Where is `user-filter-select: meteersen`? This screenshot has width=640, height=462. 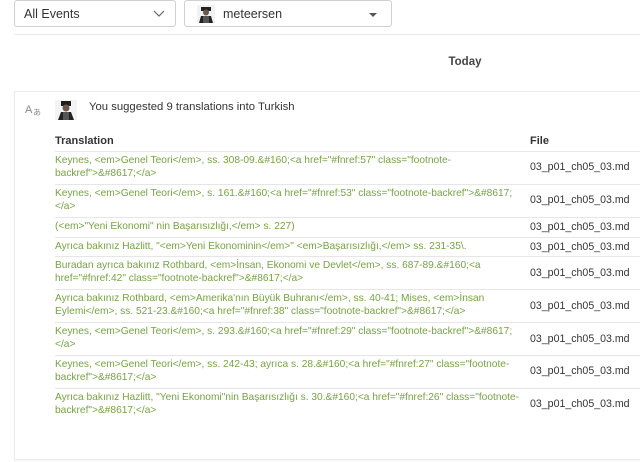
user-filter-select: meteersen is located at coordinates (288, 13).